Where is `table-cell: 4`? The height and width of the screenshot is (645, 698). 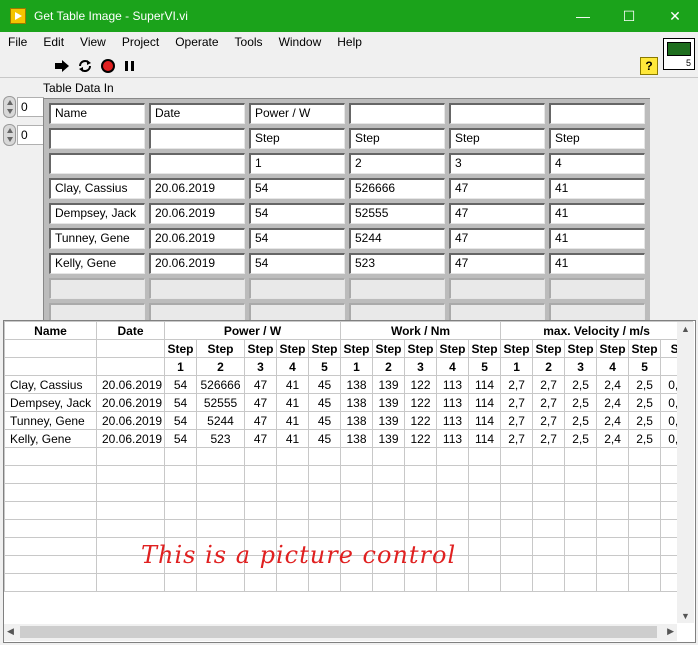 table-cell: 4 is located at coordinates (597, 163).